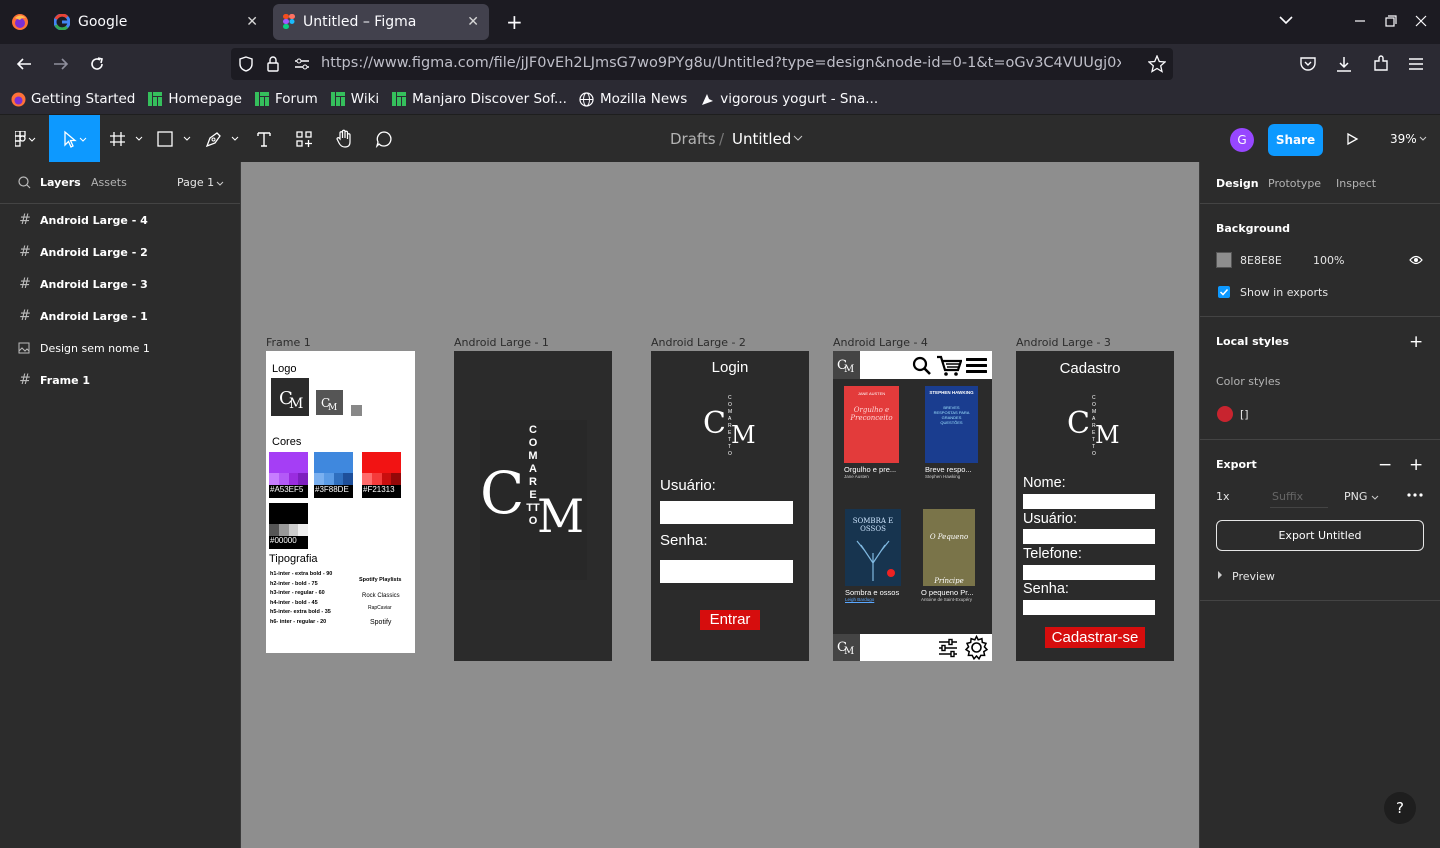 This screenshot has height=848, width=1440. I want to click on remove-export-icon: −, so click(1385, 465).